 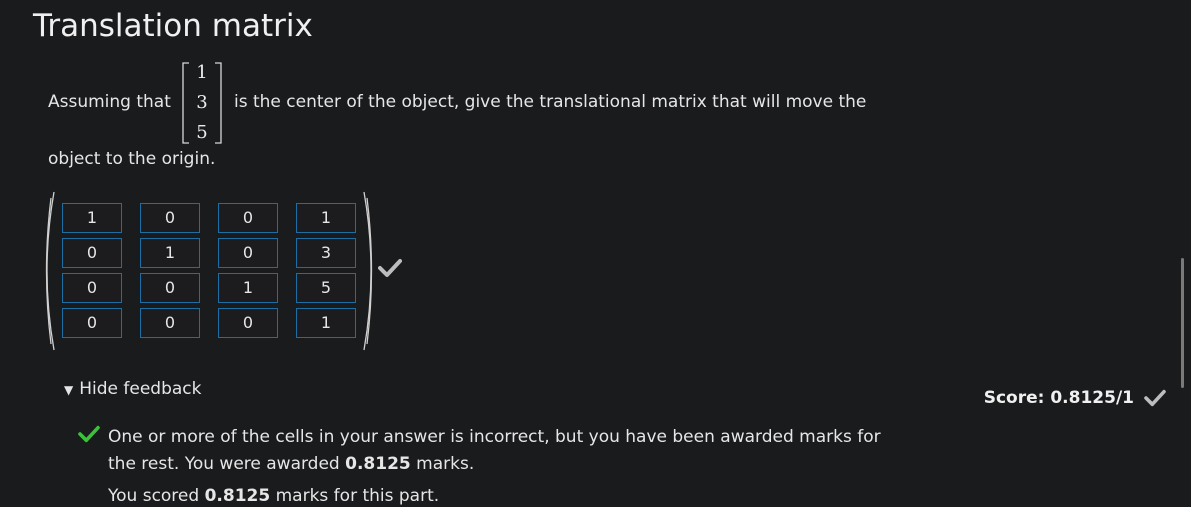 I want to click on hide-feedback-toggle: ▼ Hide feedback, so click(x=133, y=389).